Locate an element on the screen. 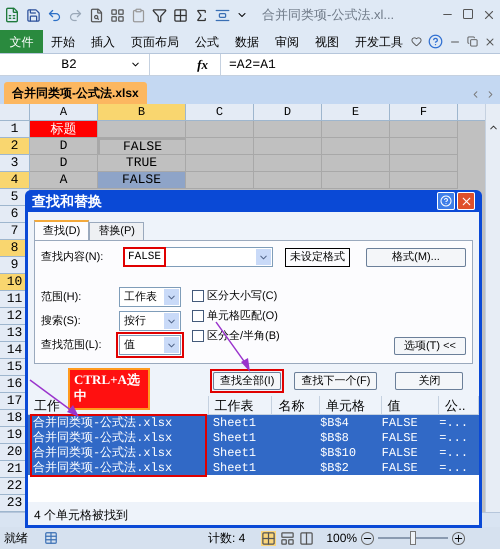 The image size is (500, 549). column-header: 工作 is located at coordinates (47, 406).